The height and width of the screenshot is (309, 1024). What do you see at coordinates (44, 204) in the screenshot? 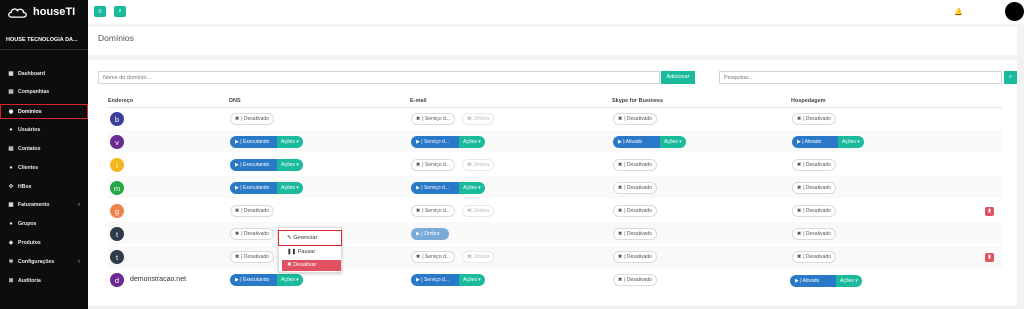
I see `sidebar-item-faturamento: ▦ Faturamento ‹` at bounding box center [44, 204].